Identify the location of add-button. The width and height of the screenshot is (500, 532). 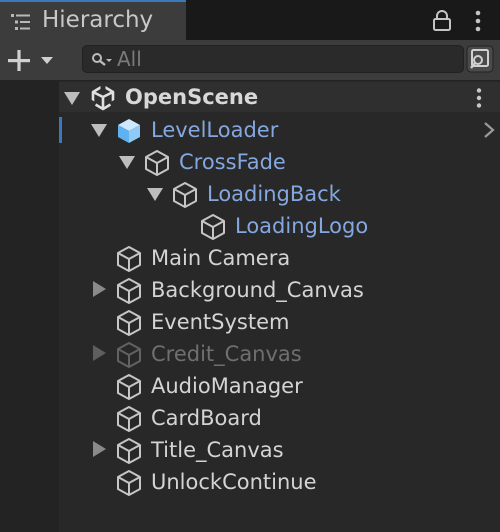
(33, 61).